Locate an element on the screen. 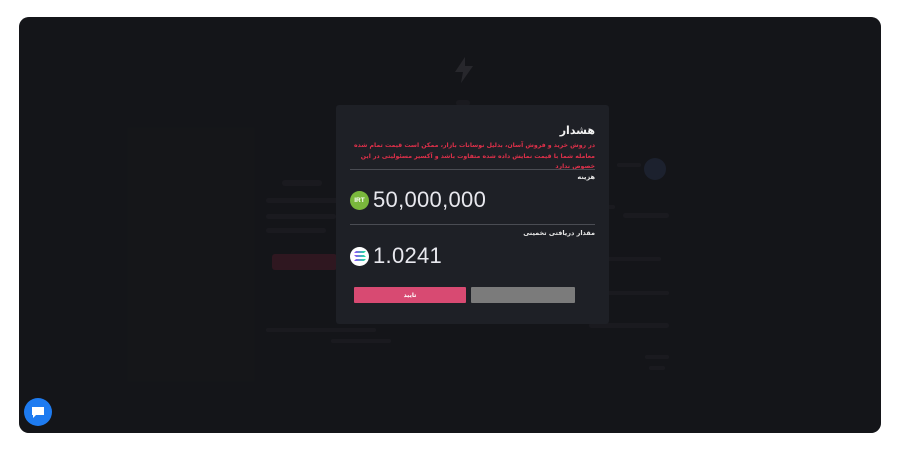 The height and width of the screenshot is (450, 900). cost-label: هزینه is located at coordinates (586, 177).